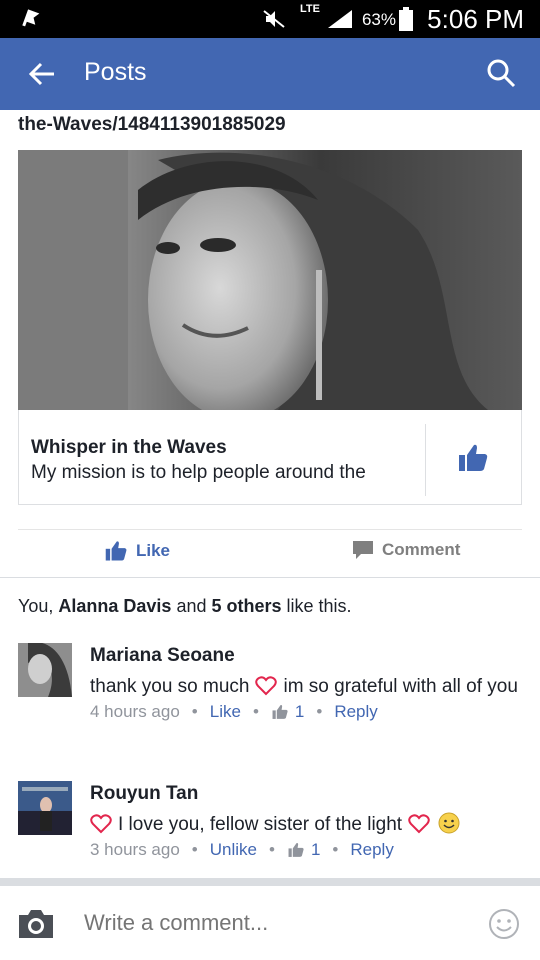 This screenshot has height=960, width=540. Describe the element at coordinates (153, 550) in the screenshot. I see `like-label: Like` at that location.